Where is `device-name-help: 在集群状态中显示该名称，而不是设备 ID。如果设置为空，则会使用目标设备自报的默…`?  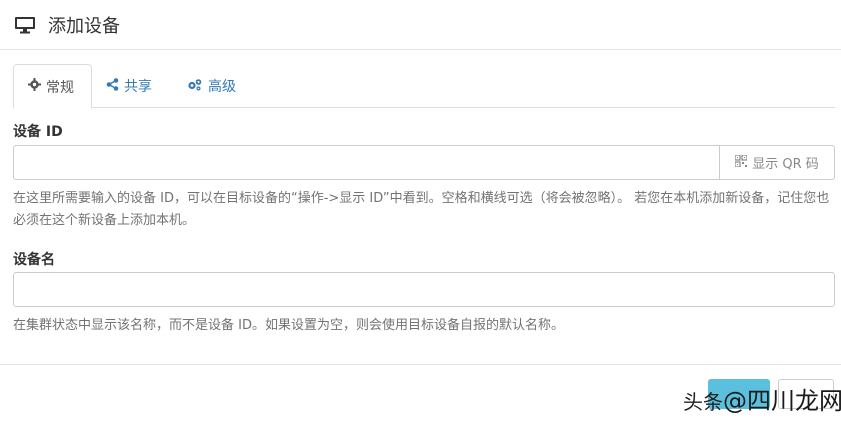 device-name-help: 在集群状态中显示该名称，而不是设备 ID。如果设置为空，则会使用目标设备自报的默… is located at coordinates (288, 325).